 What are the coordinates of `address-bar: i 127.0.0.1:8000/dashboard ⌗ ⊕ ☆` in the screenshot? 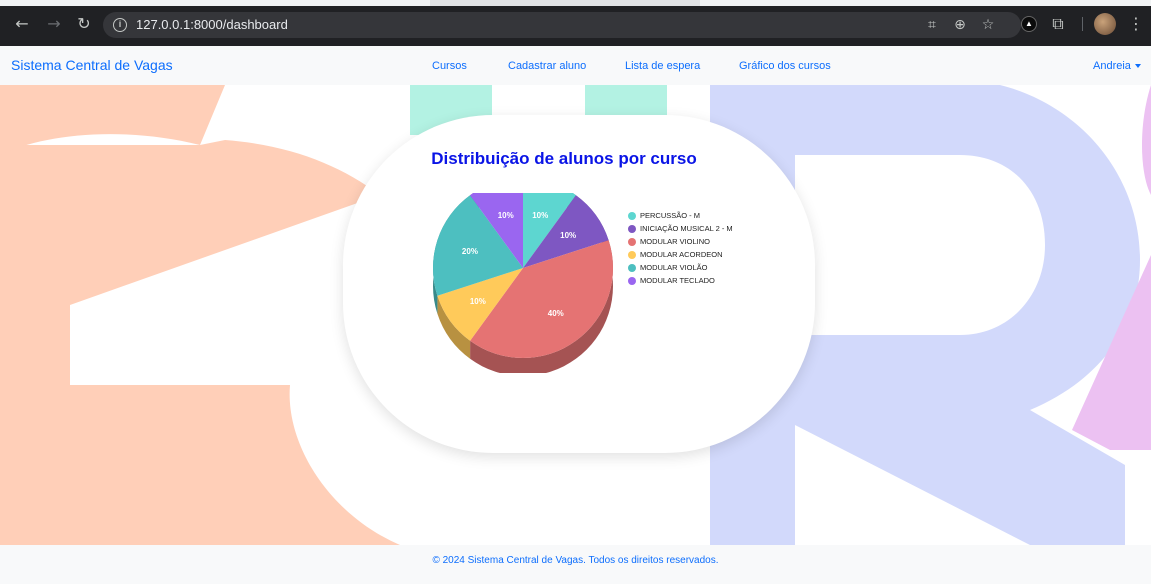 It's located at (562, 25).